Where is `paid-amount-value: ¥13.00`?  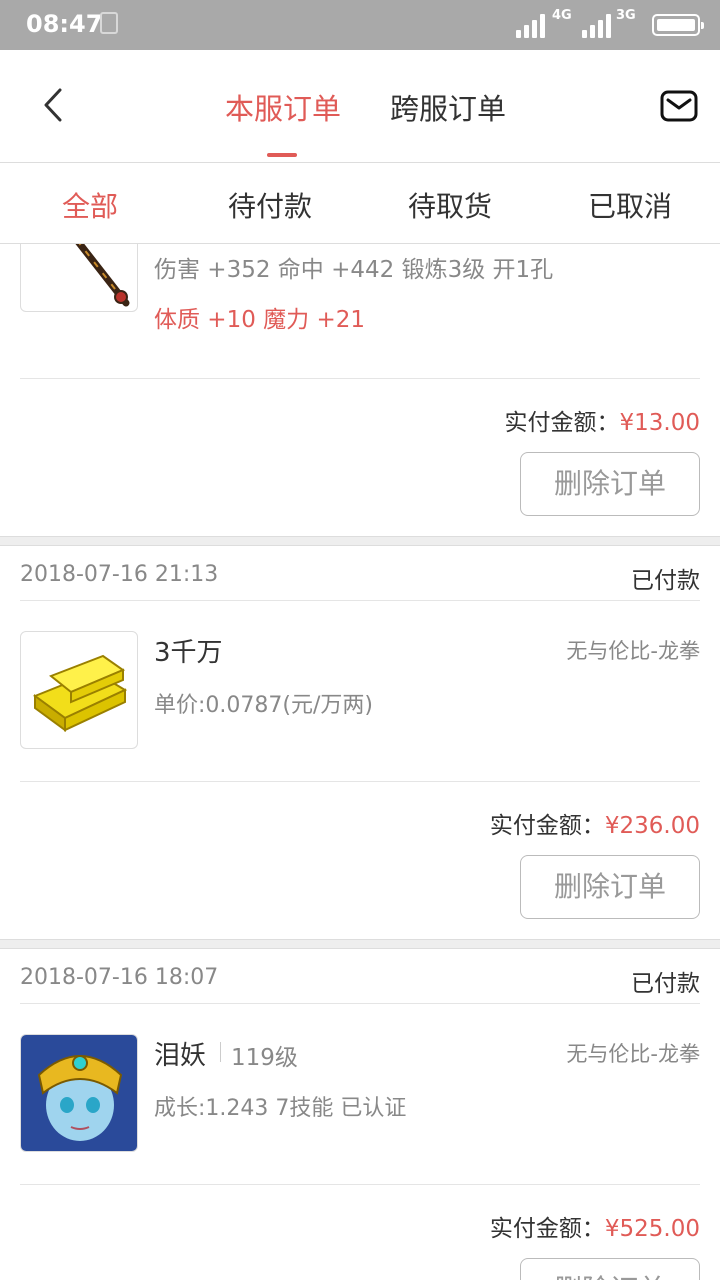 paid-amount-value: ¥13.00 is located at coordinates (659, 423).